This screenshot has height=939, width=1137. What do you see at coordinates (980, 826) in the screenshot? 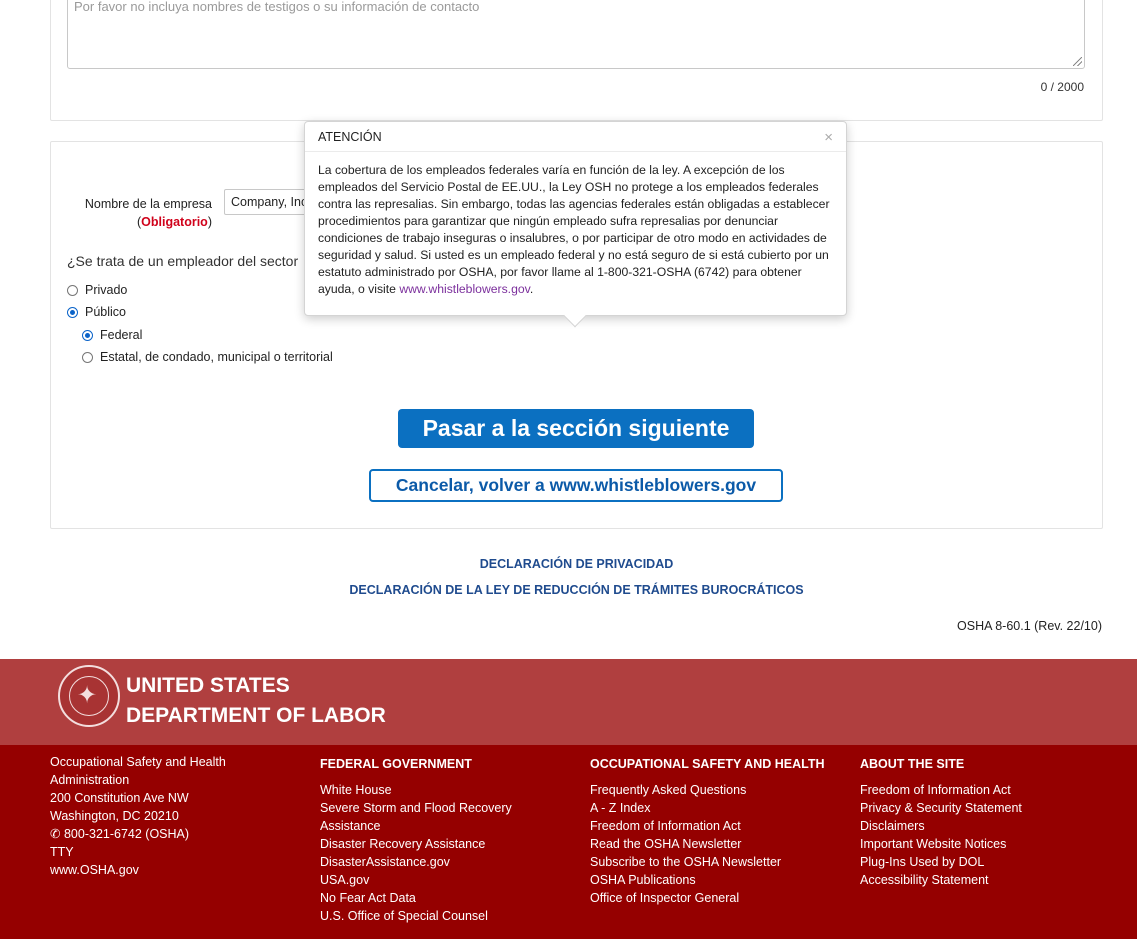
I see `footer-link: Disclaimers` at bounding box center [980, 826].